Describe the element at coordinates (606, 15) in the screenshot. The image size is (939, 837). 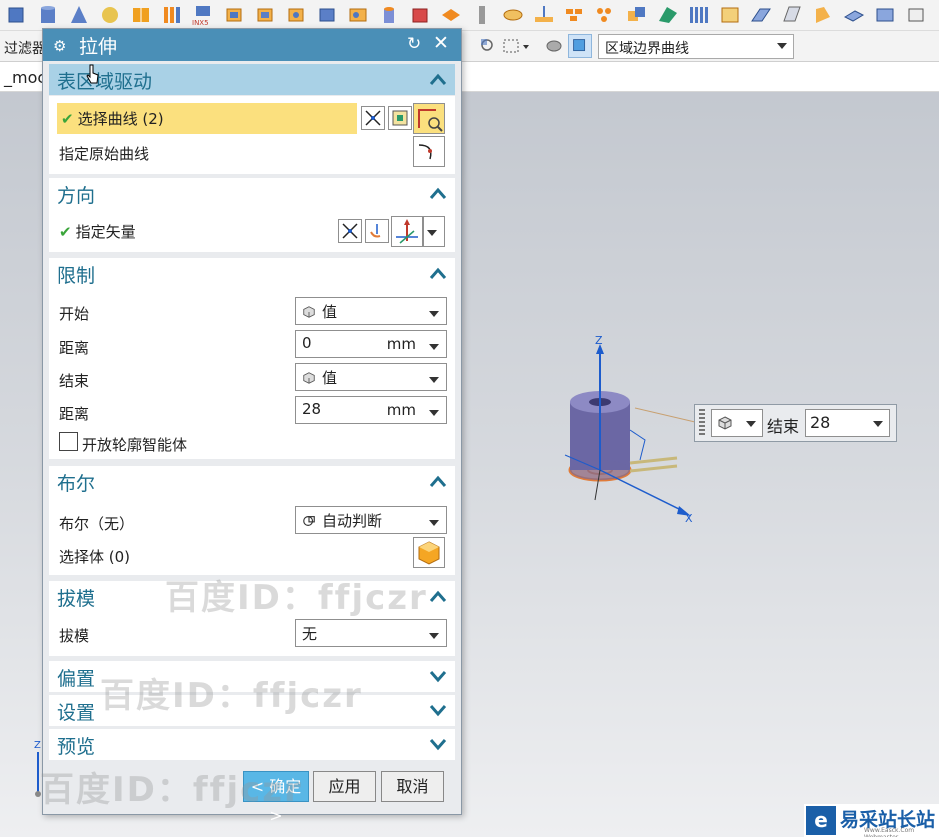
I see `dots-icon` at that location.